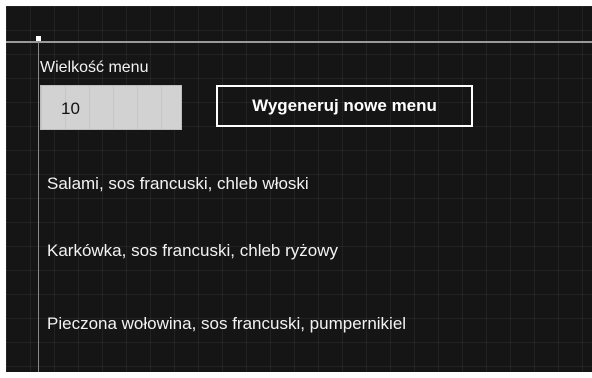 The image size is (592, 378). What do you see at coordinates (94, 67) in the screenshot?
I see `menu-size-label: Wielkość menu` at bounding box center [94, 67].